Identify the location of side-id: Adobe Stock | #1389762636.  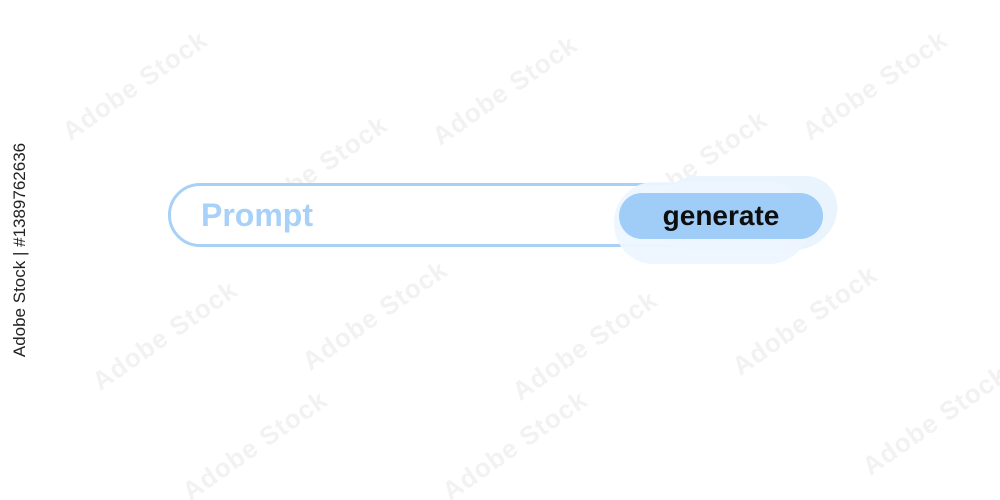
(19, 250).